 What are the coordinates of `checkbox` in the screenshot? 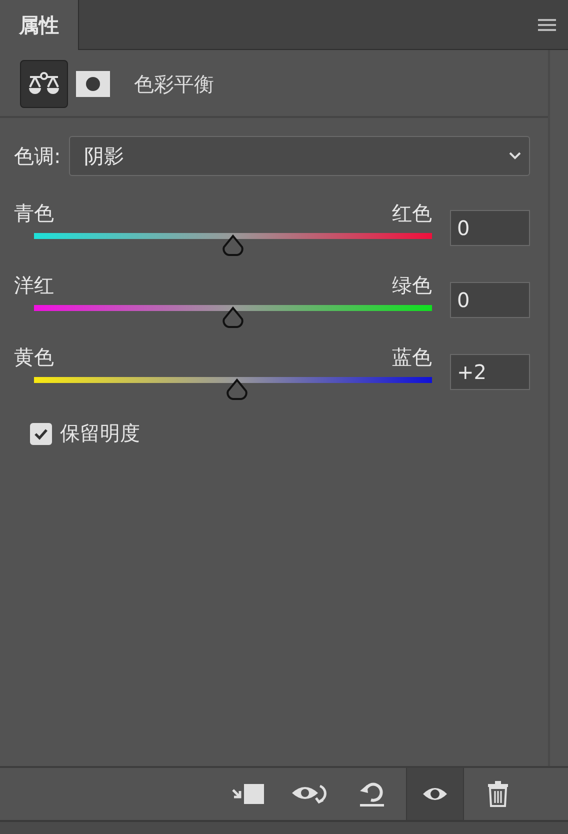 It's located at (41, 433).